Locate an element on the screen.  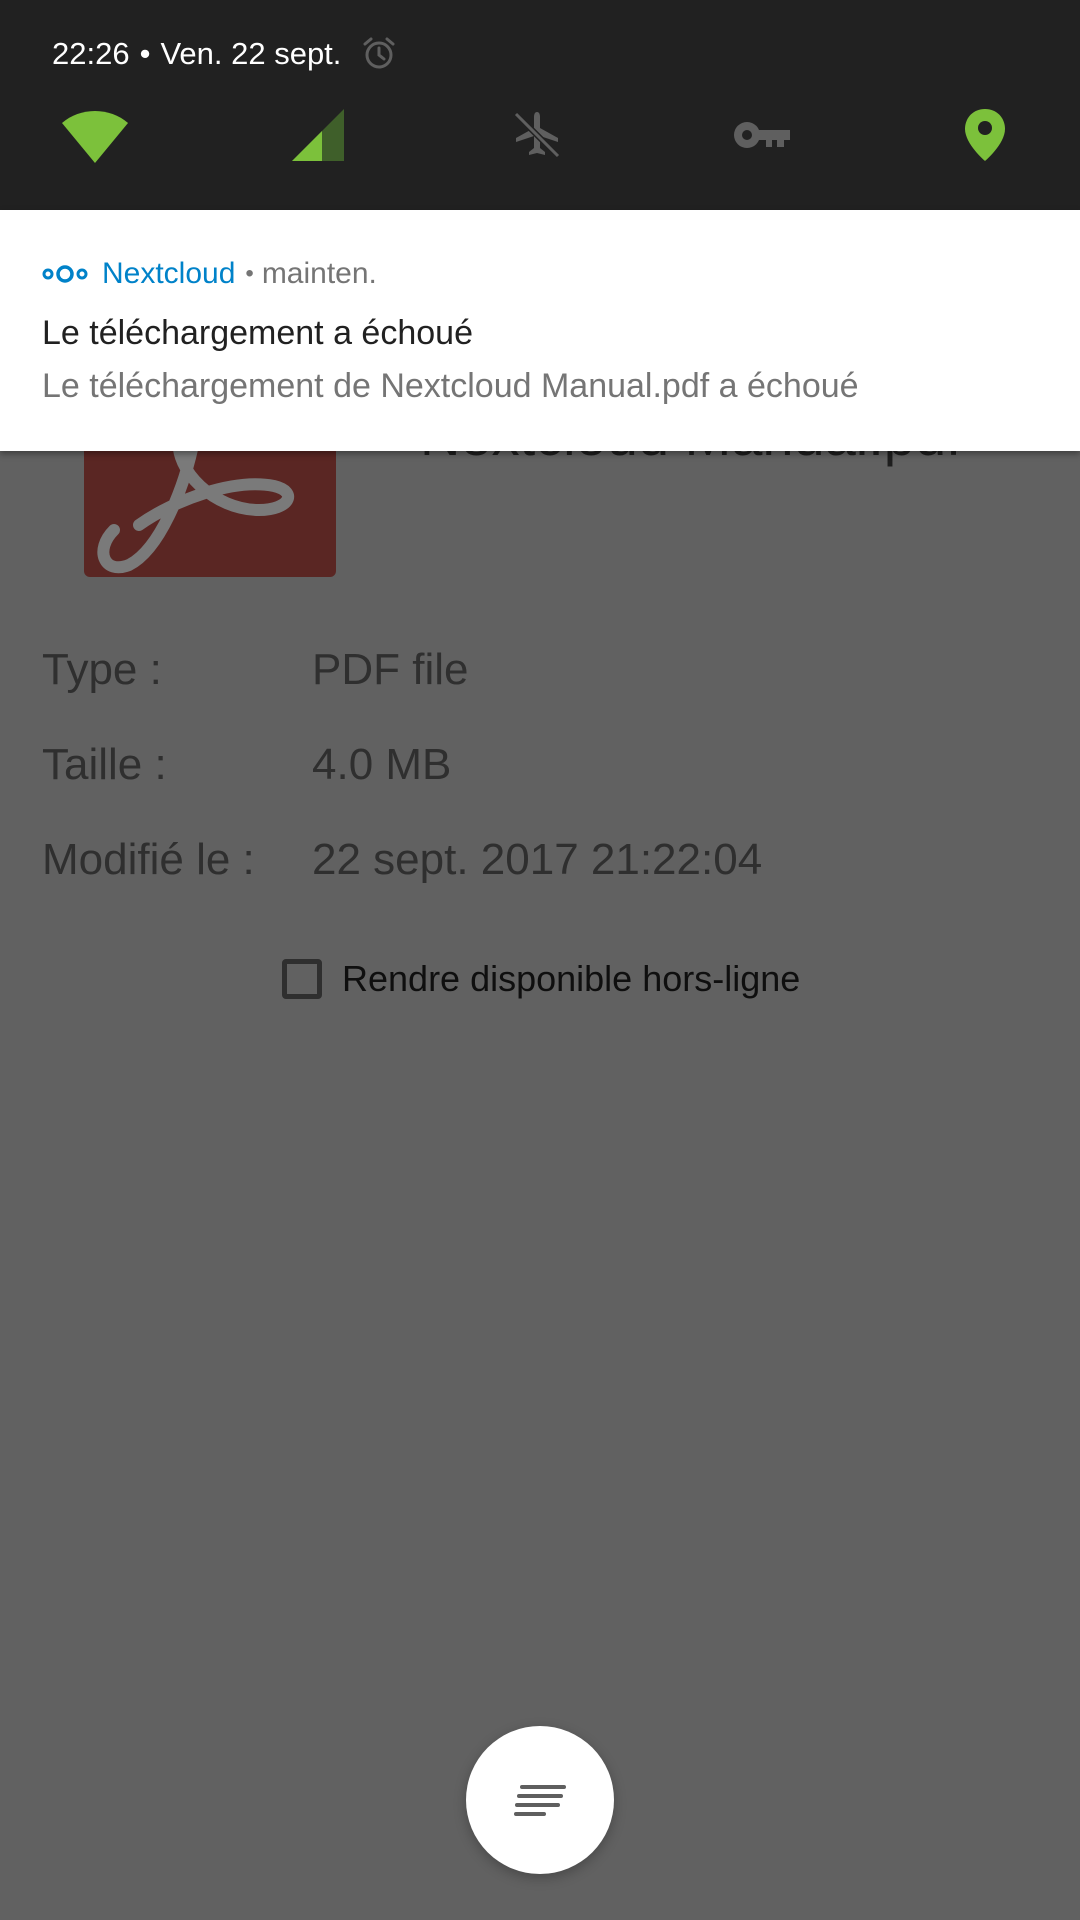
notification-time: mainten. is located at coordinates (319, 273).